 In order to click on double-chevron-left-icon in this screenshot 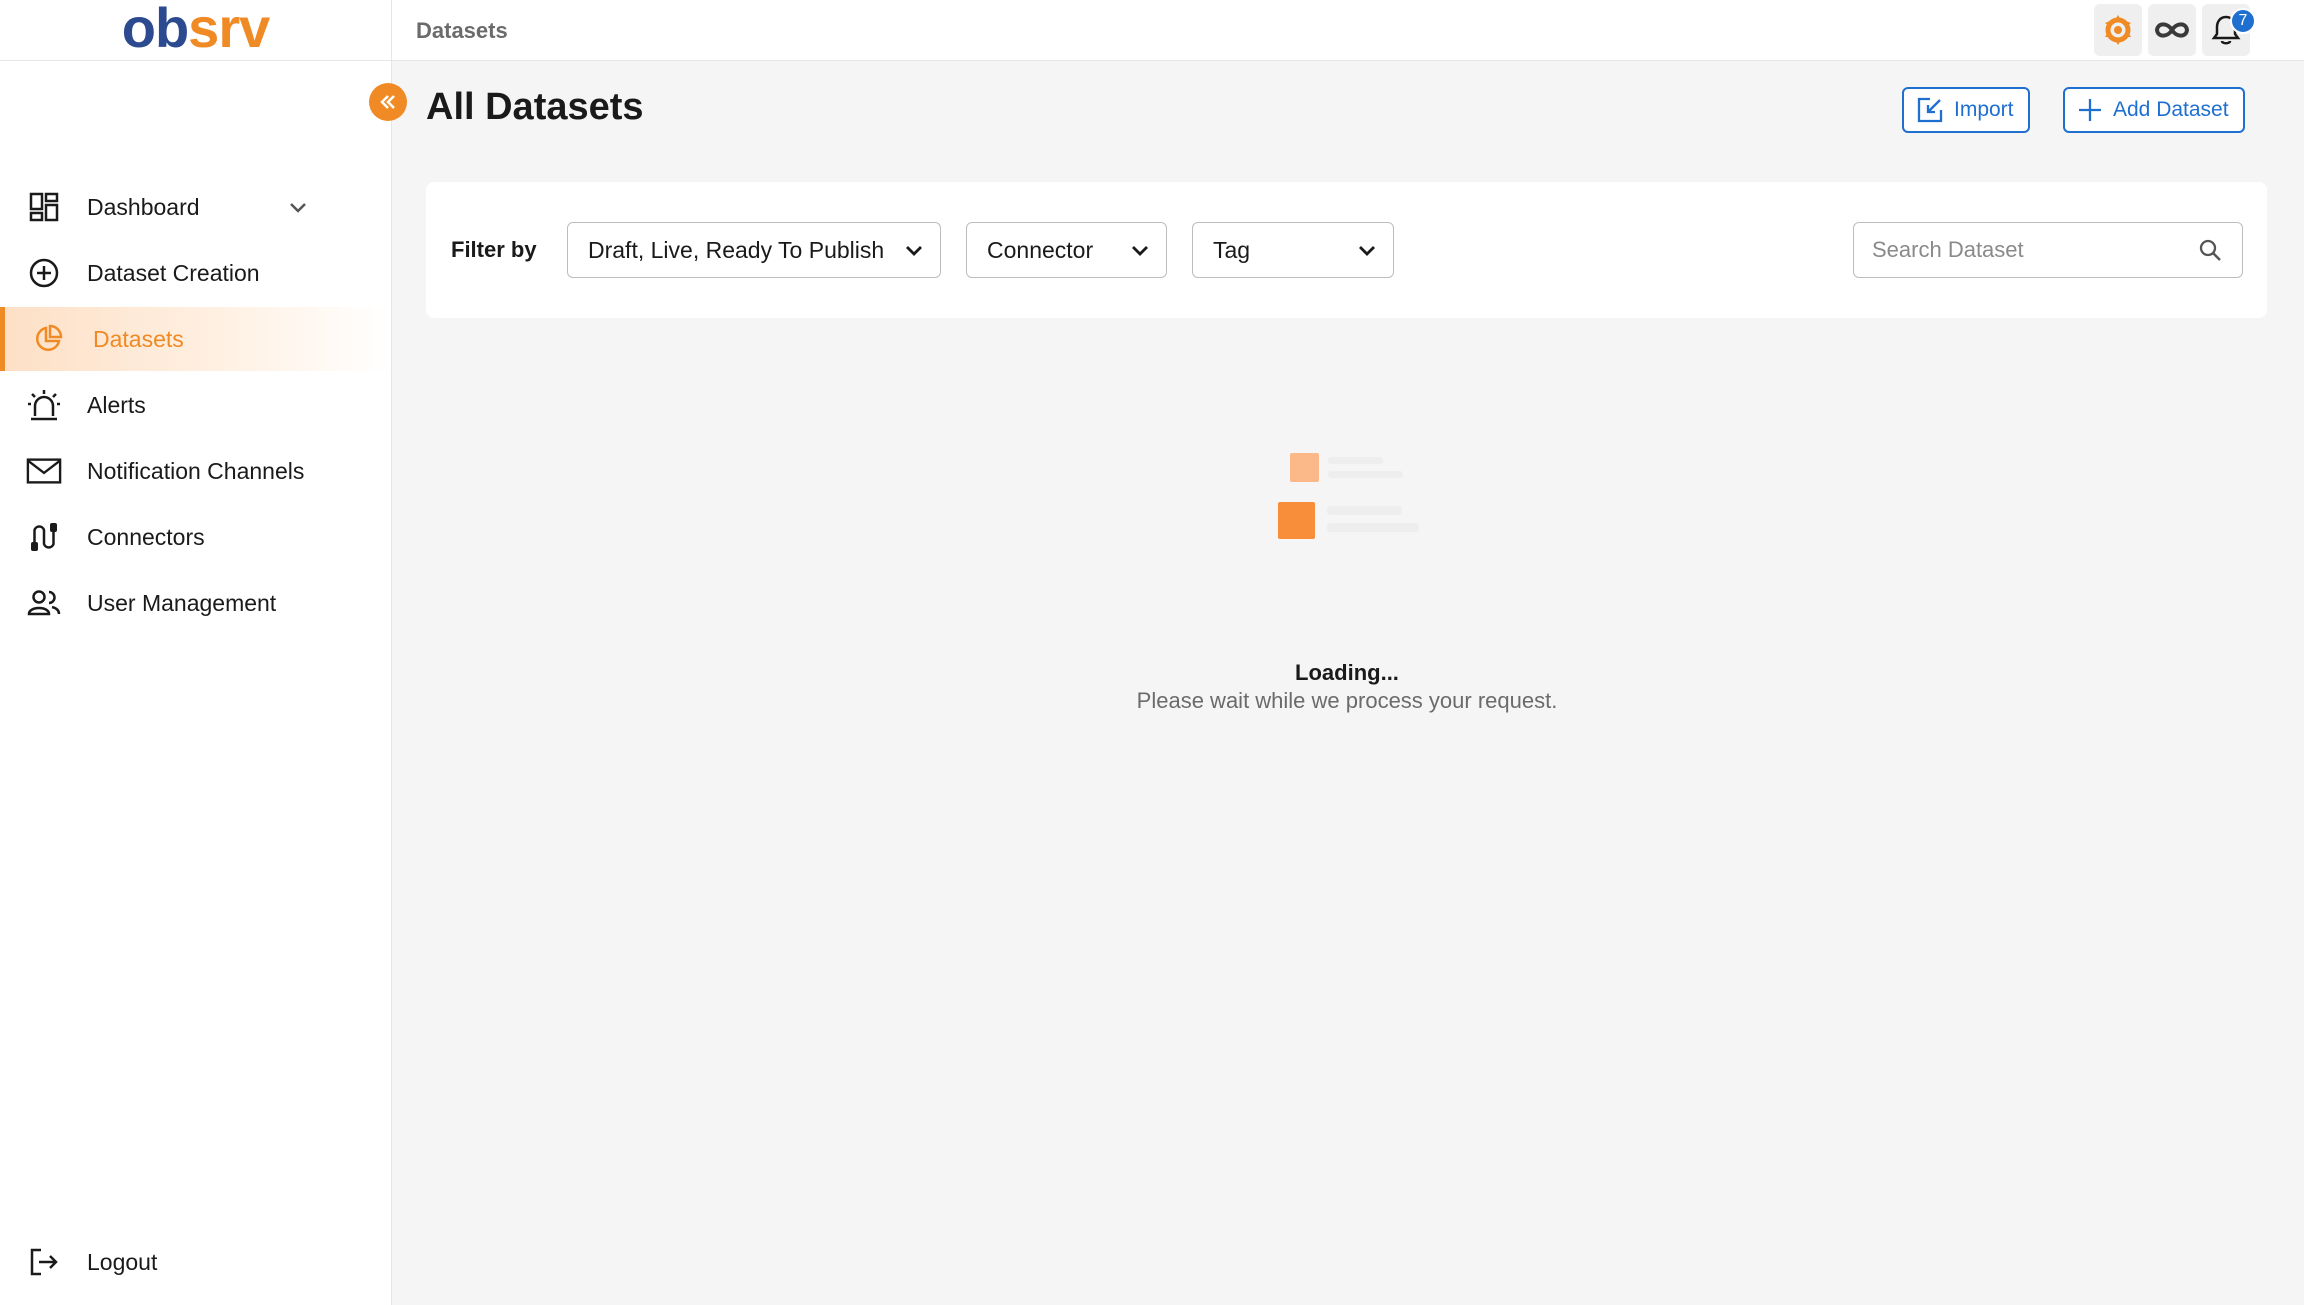, I will do `click(387, 102)`.